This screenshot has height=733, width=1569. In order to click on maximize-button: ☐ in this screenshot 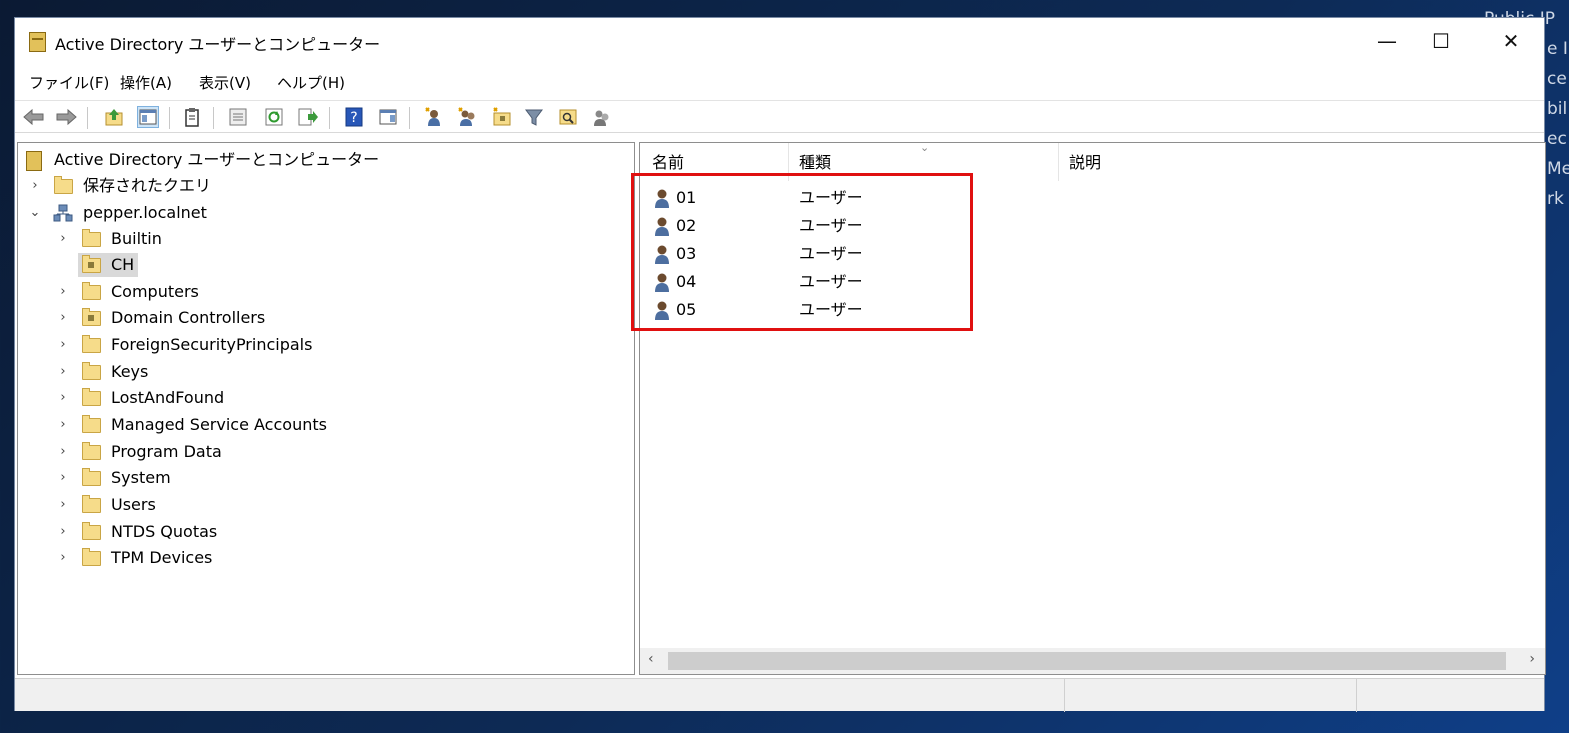, I will do `click(1441, 41)`.